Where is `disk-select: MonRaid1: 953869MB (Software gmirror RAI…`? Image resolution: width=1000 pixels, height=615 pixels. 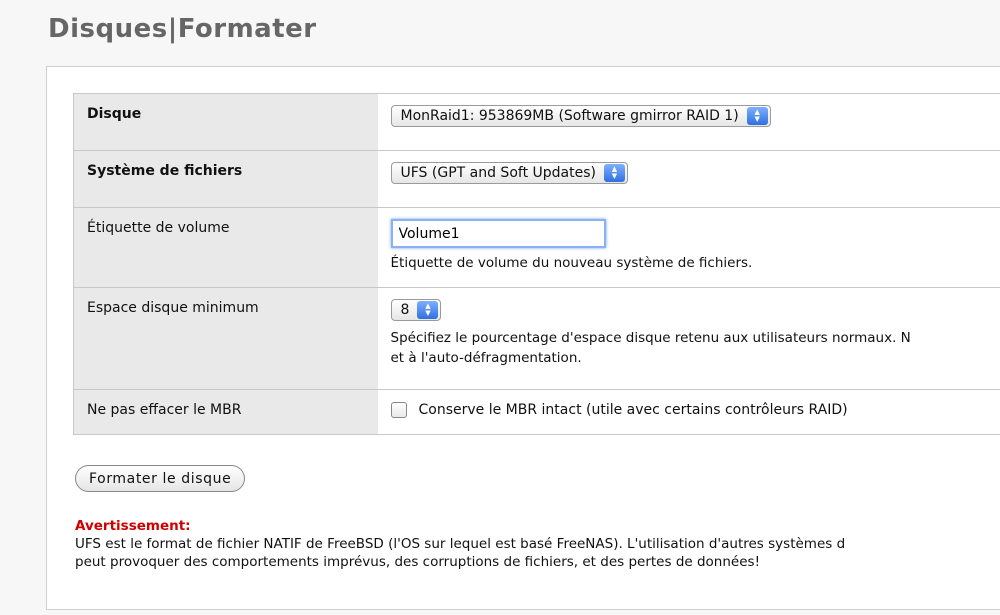
disk-select: MonRaid1: 953869MB (Software gmirror RAI… is located at coordinates (580, 116).